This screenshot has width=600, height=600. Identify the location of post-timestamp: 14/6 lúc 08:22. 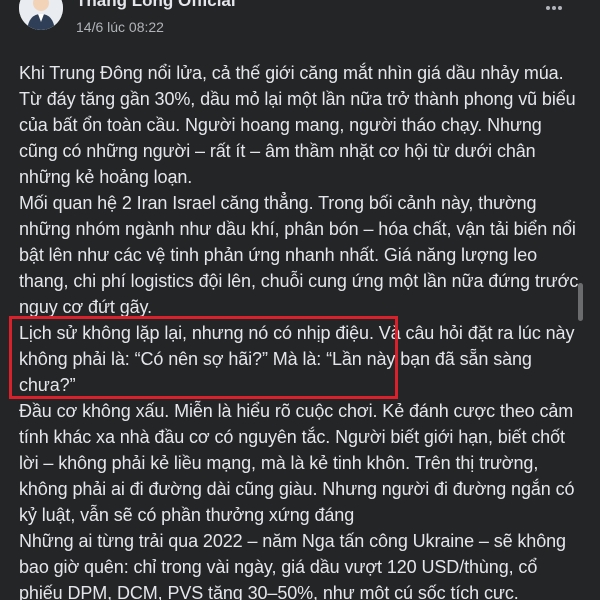
(120, 27).